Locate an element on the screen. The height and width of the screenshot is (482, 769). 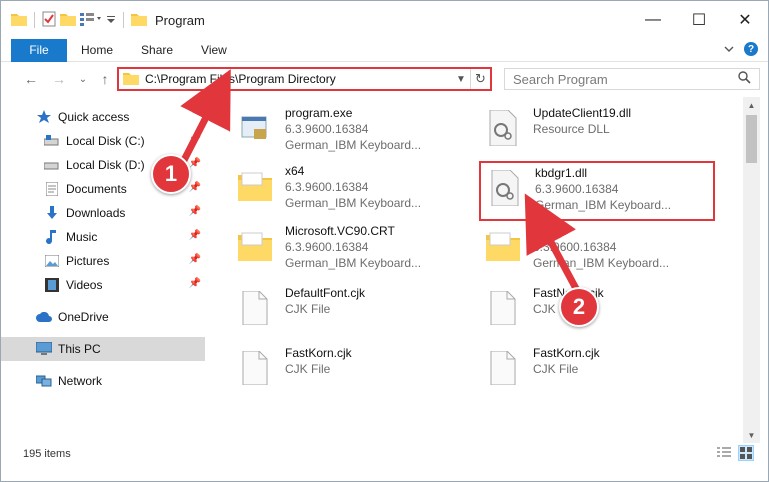
tab-file: File is located at coordinates (39, 50).